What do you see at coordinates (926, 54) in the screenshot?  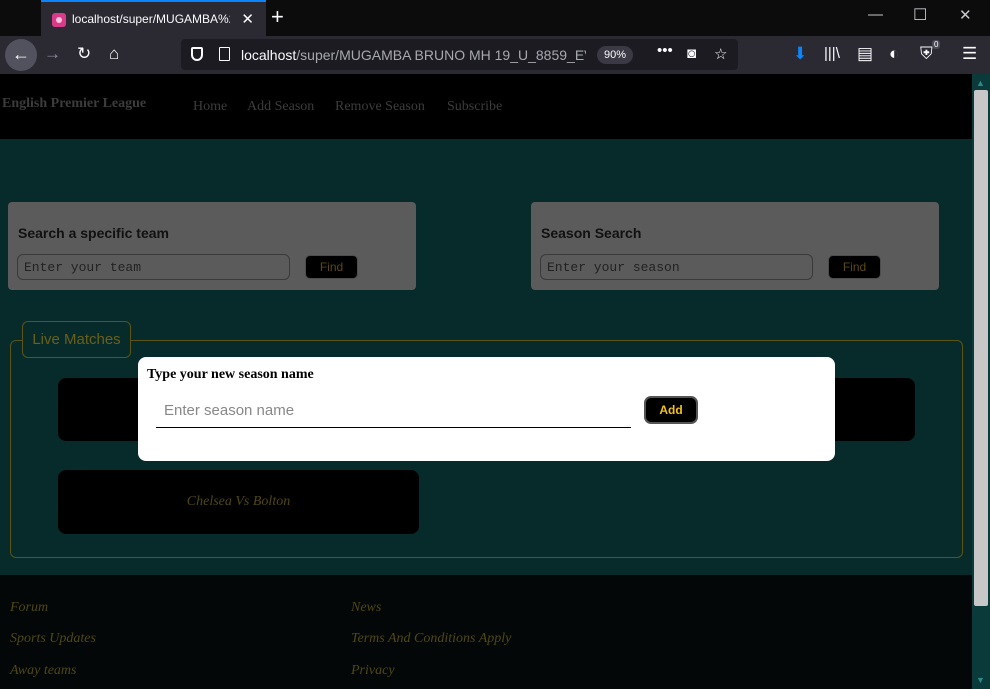 I see `shield-extension-icon: ⛨` at bounding box center [926, 54].